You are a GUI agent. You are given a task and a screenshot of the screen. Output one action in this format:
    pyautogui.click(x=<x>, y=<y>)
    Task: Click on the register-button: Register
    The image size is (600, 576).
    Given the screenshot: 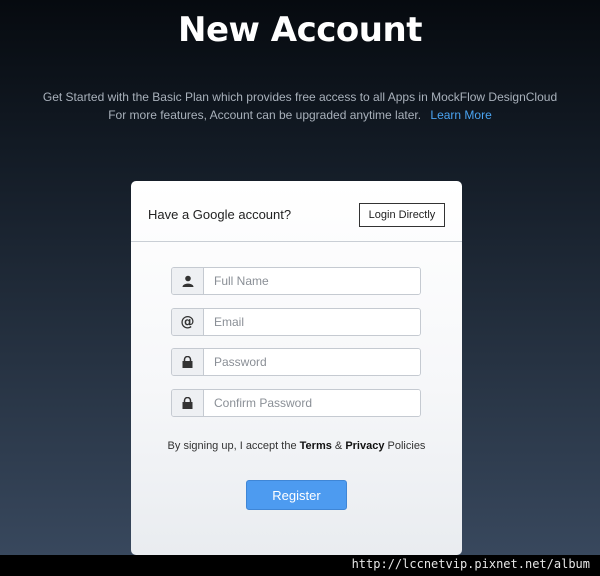 What is the action you would take?
    pyautogui.click(x=296, y=495)
    